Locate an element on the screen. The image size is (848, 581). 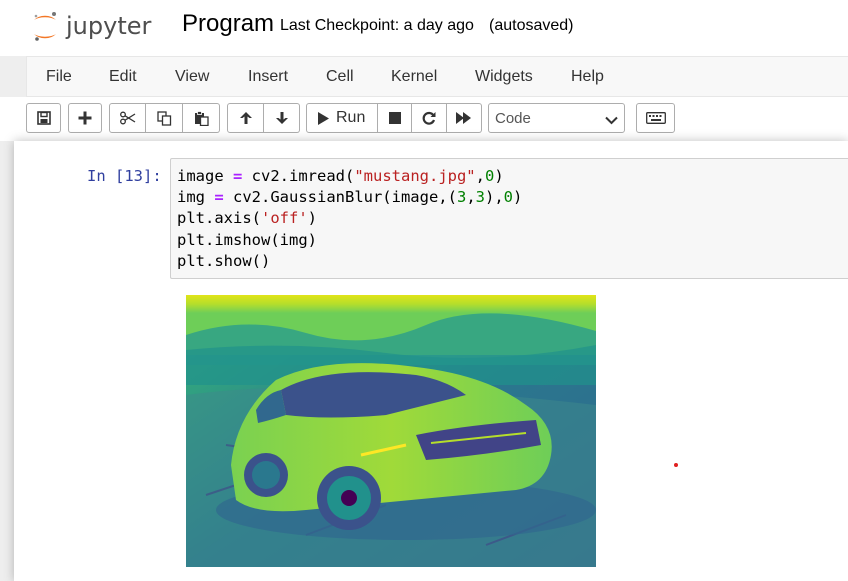
menu-help: Help is located at coordinates (587, 77).